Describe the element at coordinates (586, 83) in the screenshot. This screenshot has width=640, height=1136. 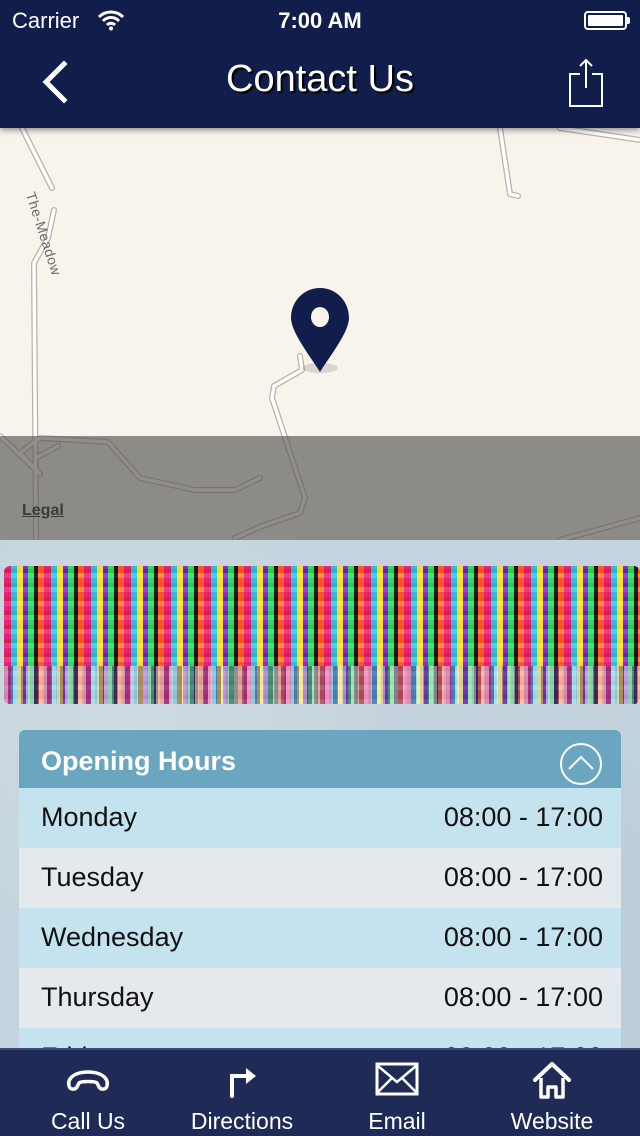
I see `share-button` at that location.